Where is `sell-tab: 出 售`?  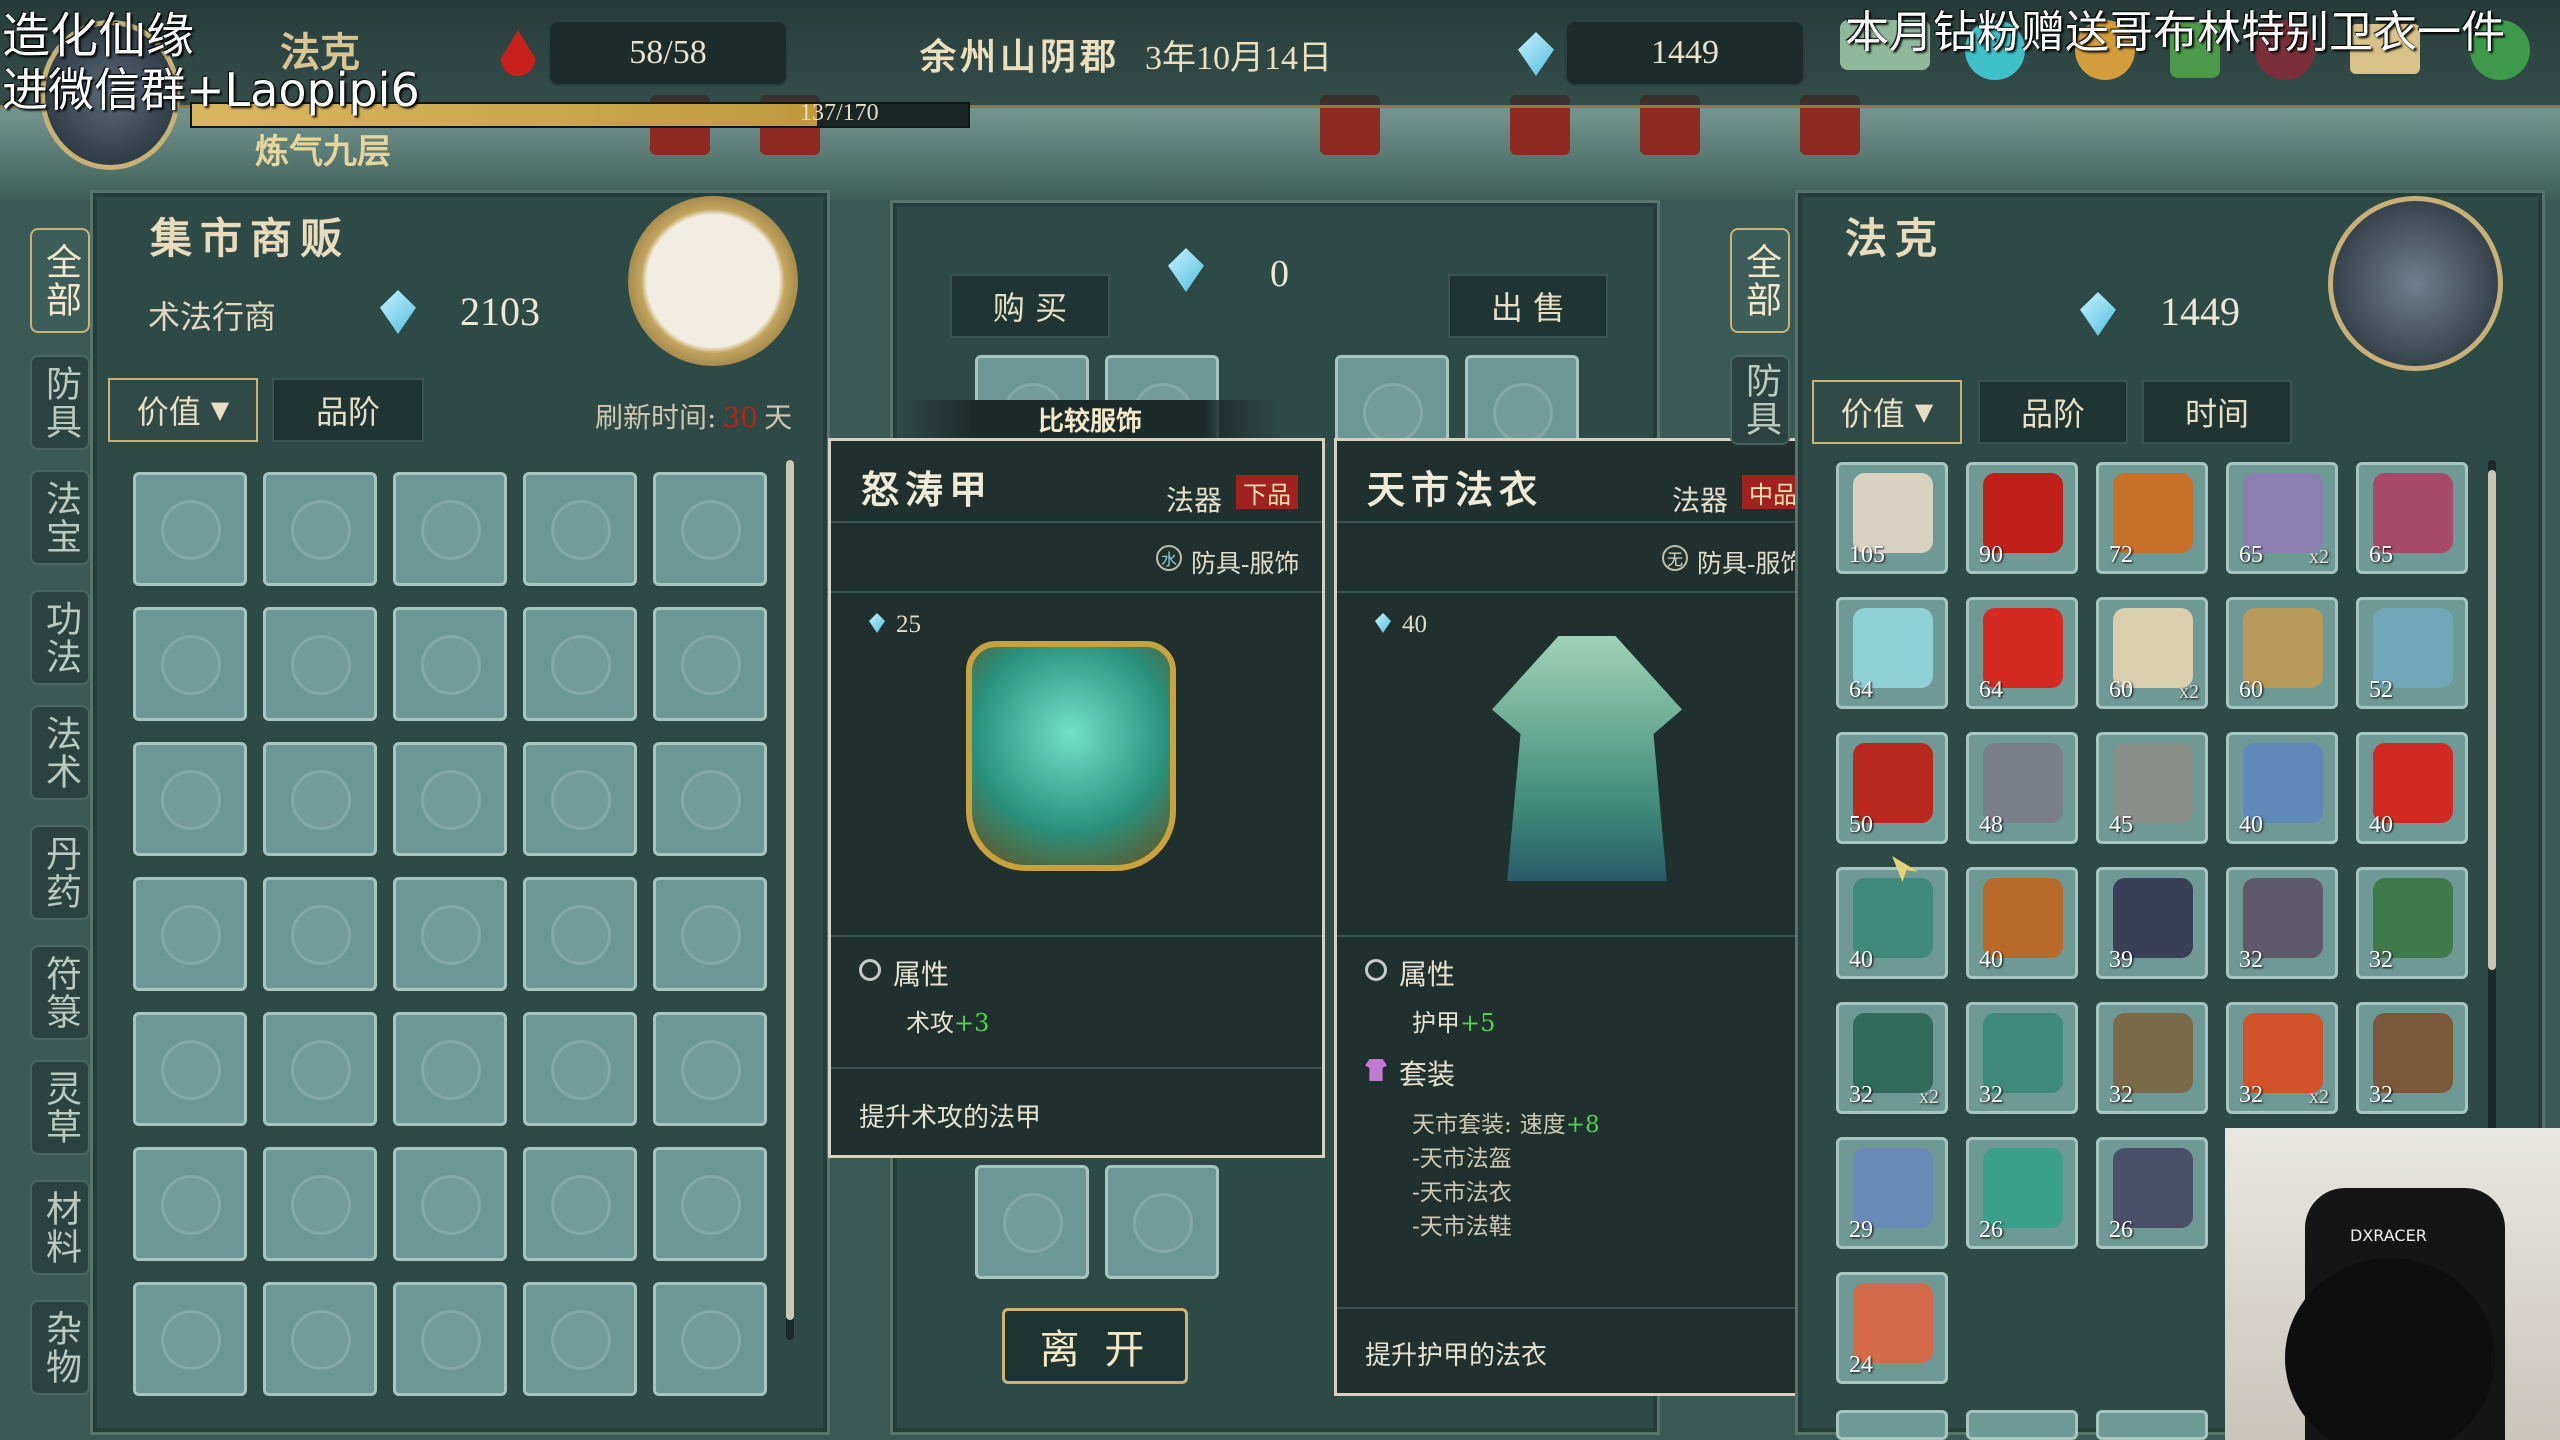 sell-tab: 出 售 is located at coordinates (1528, 306).